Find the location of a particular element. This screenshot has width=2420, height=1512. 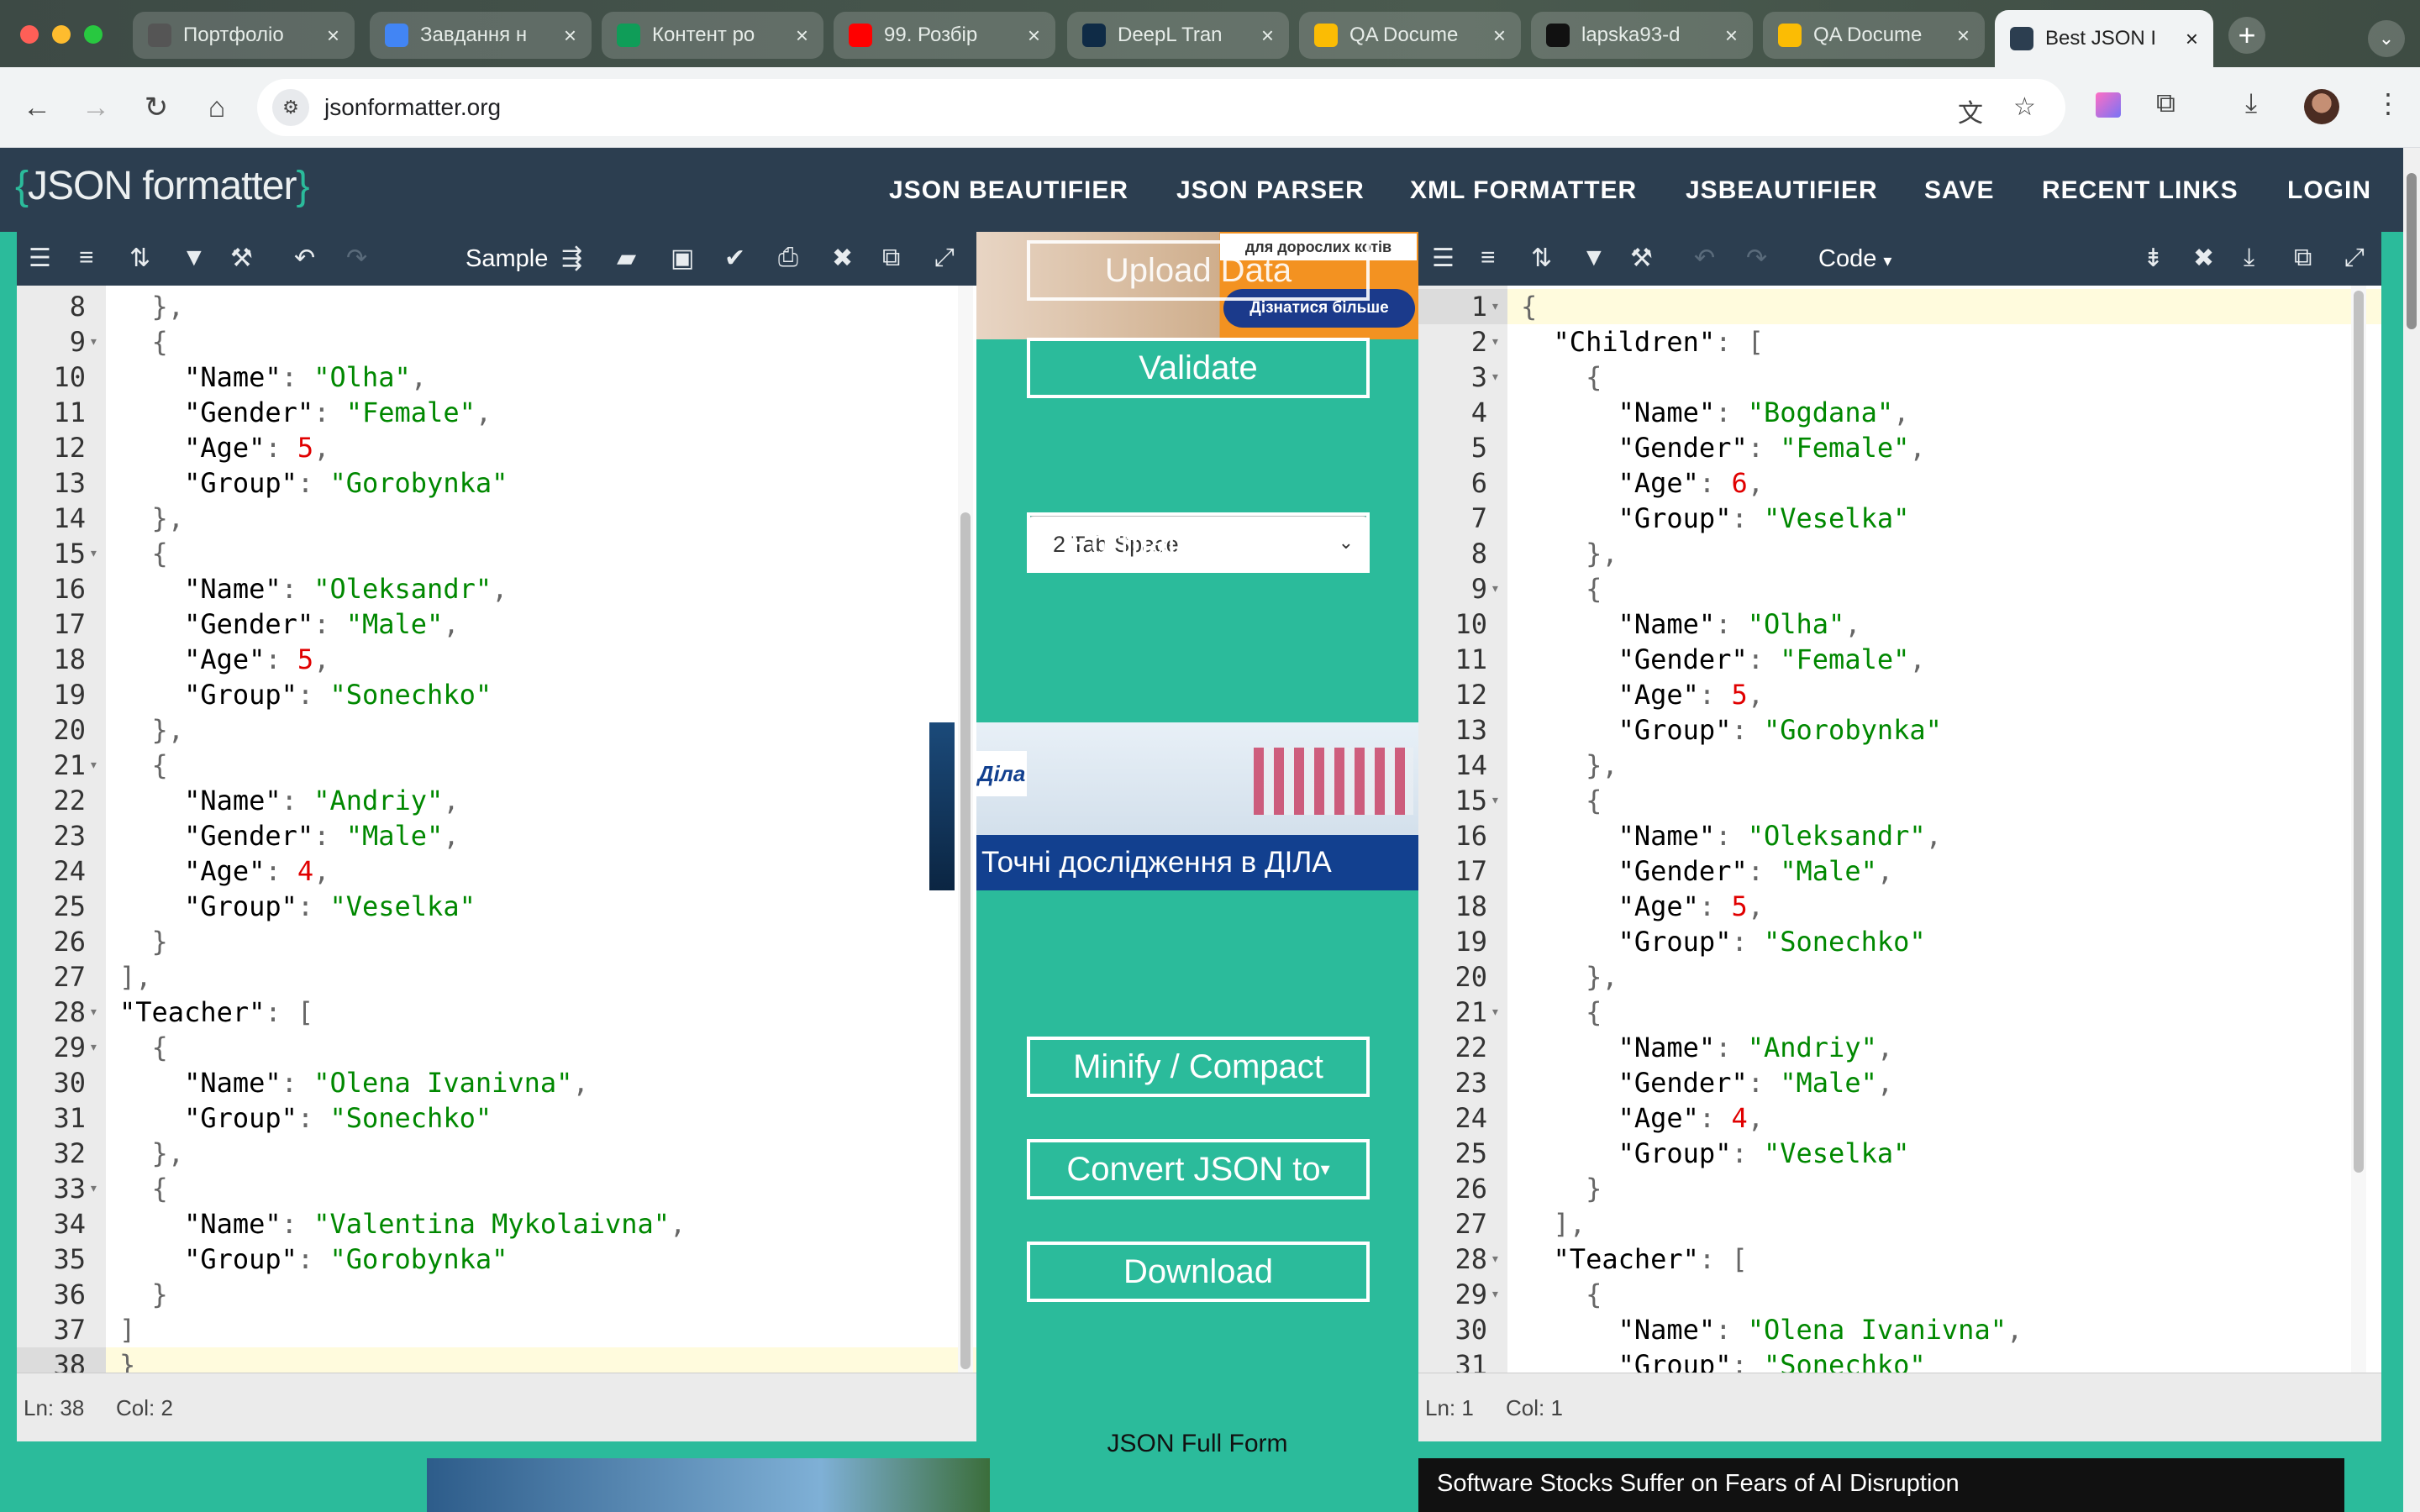

new-tab-button: + is located at coordinates (2246, 35).